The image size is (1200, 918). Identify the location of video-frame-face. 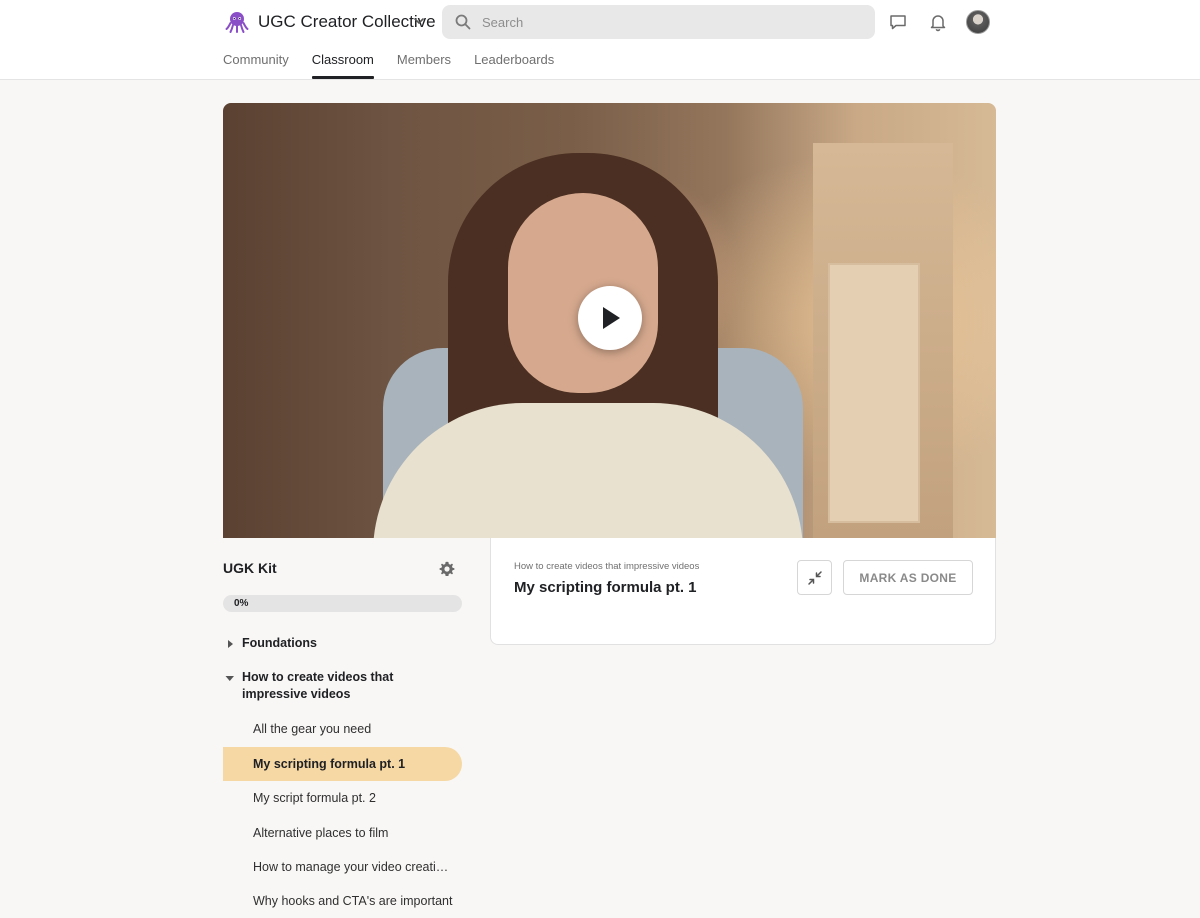
(583, 293).